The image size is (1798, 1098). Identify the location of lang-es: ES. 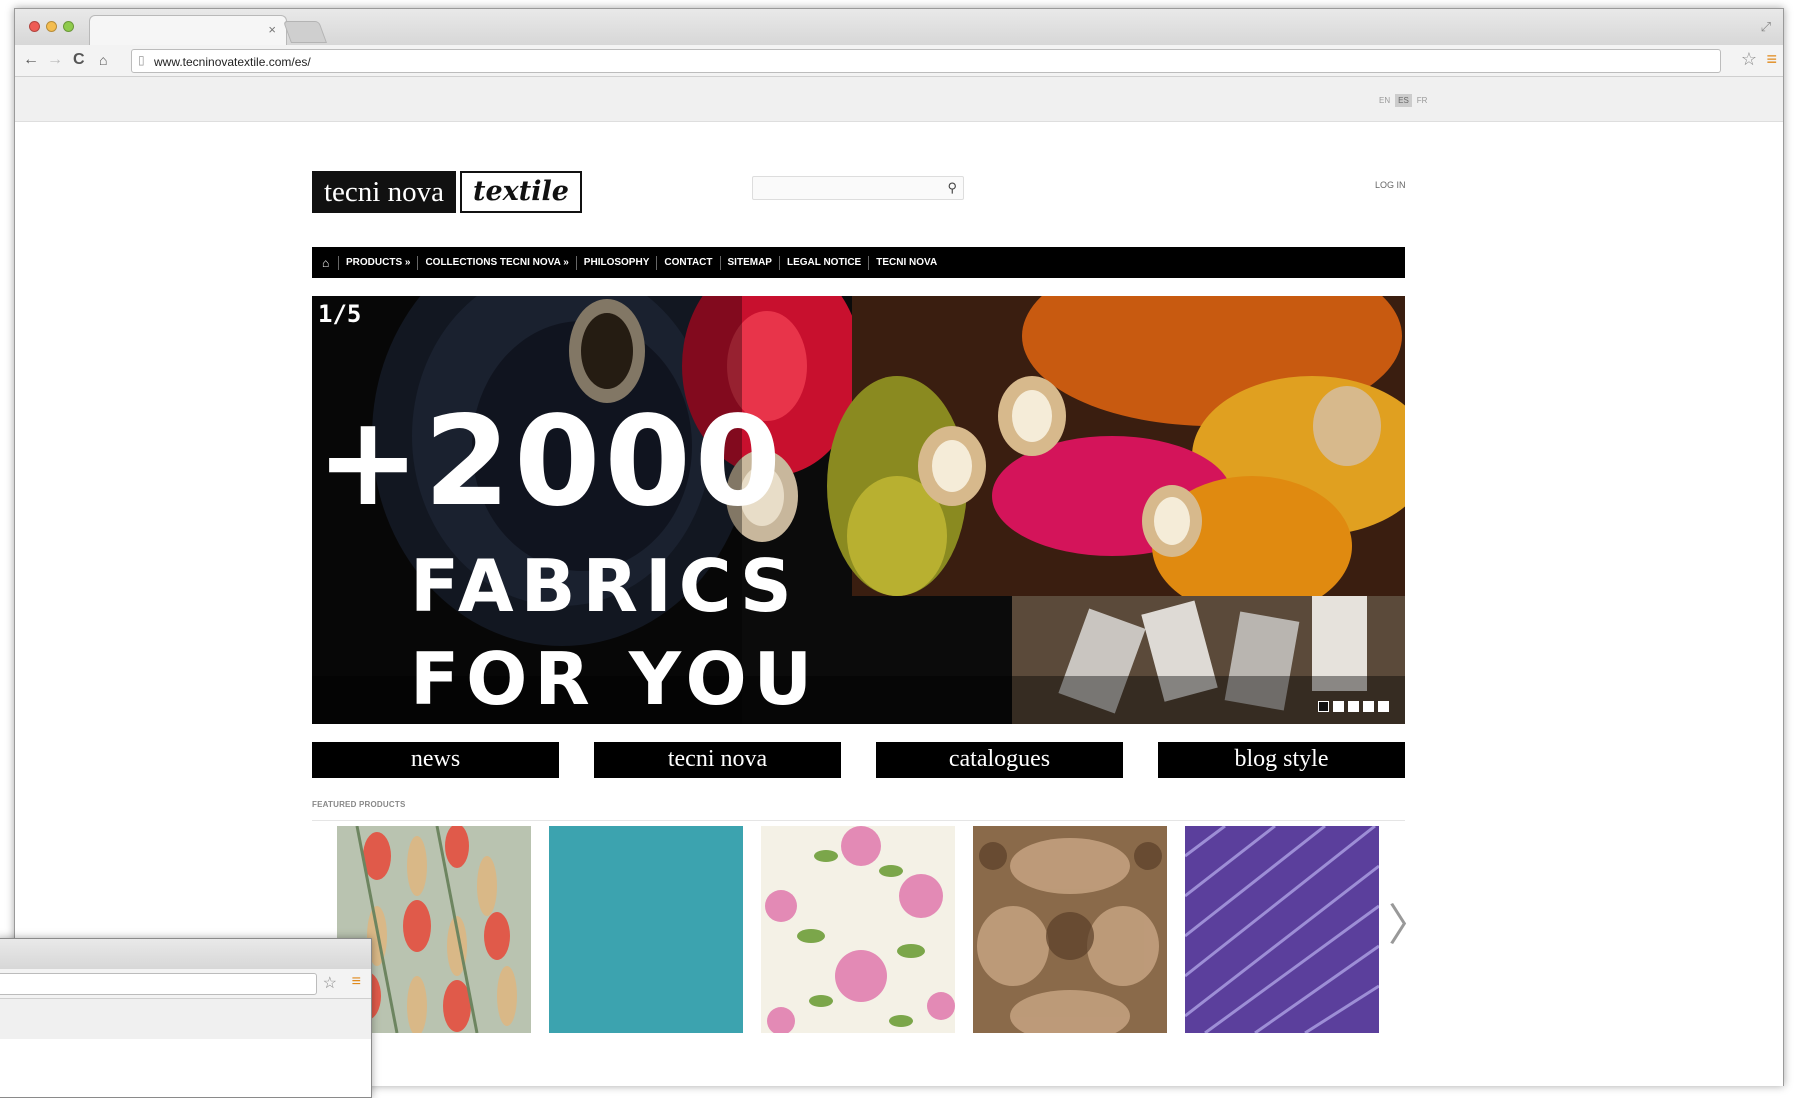
(1403, 100).